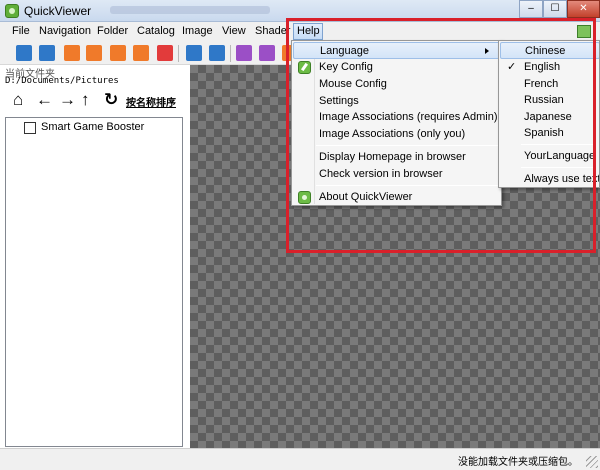 The image size is (600, 470). Describe the element at coordinates (267, 53) in the screenshot. I see `spread-right-icon` at that location.